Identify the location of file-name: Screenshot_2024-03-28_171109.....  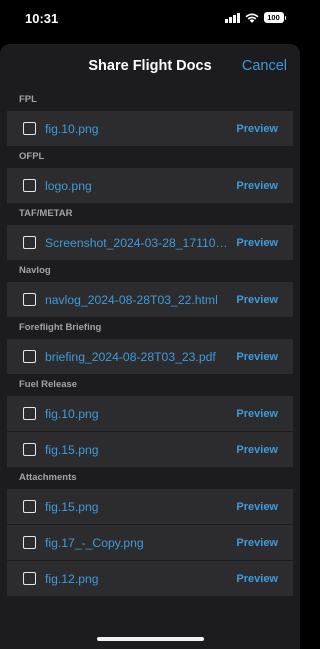
(139, 243).